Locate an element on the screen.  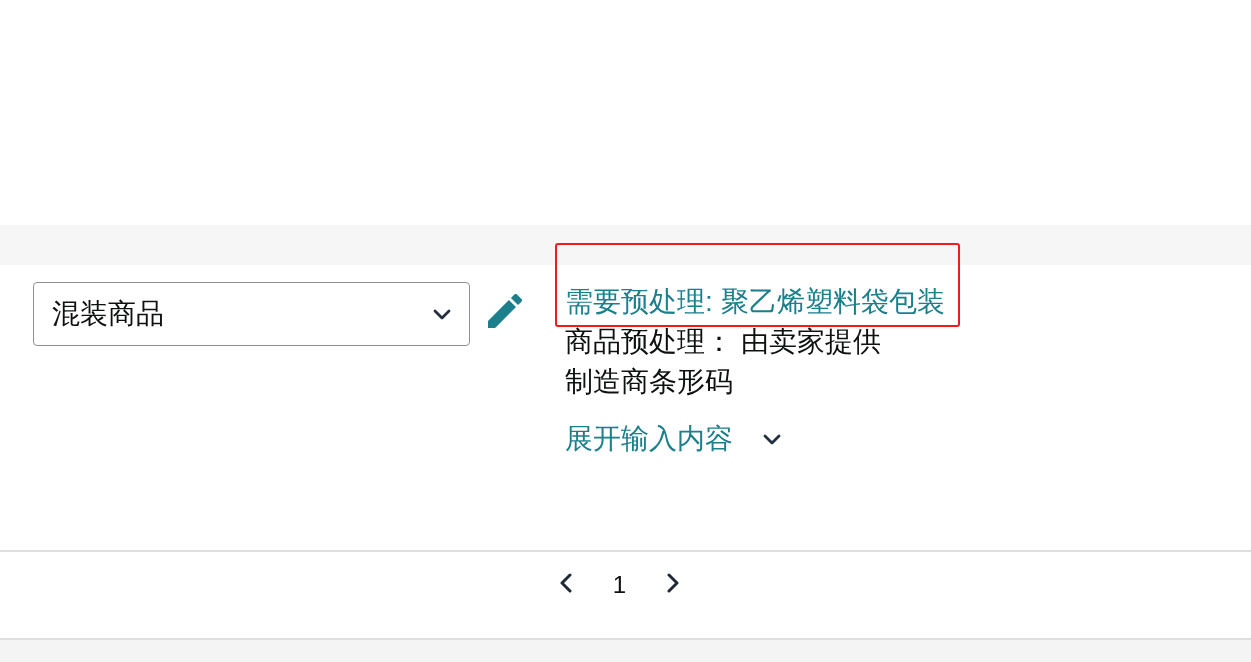
chevron-left-icon is located at coordinates (565, 583).